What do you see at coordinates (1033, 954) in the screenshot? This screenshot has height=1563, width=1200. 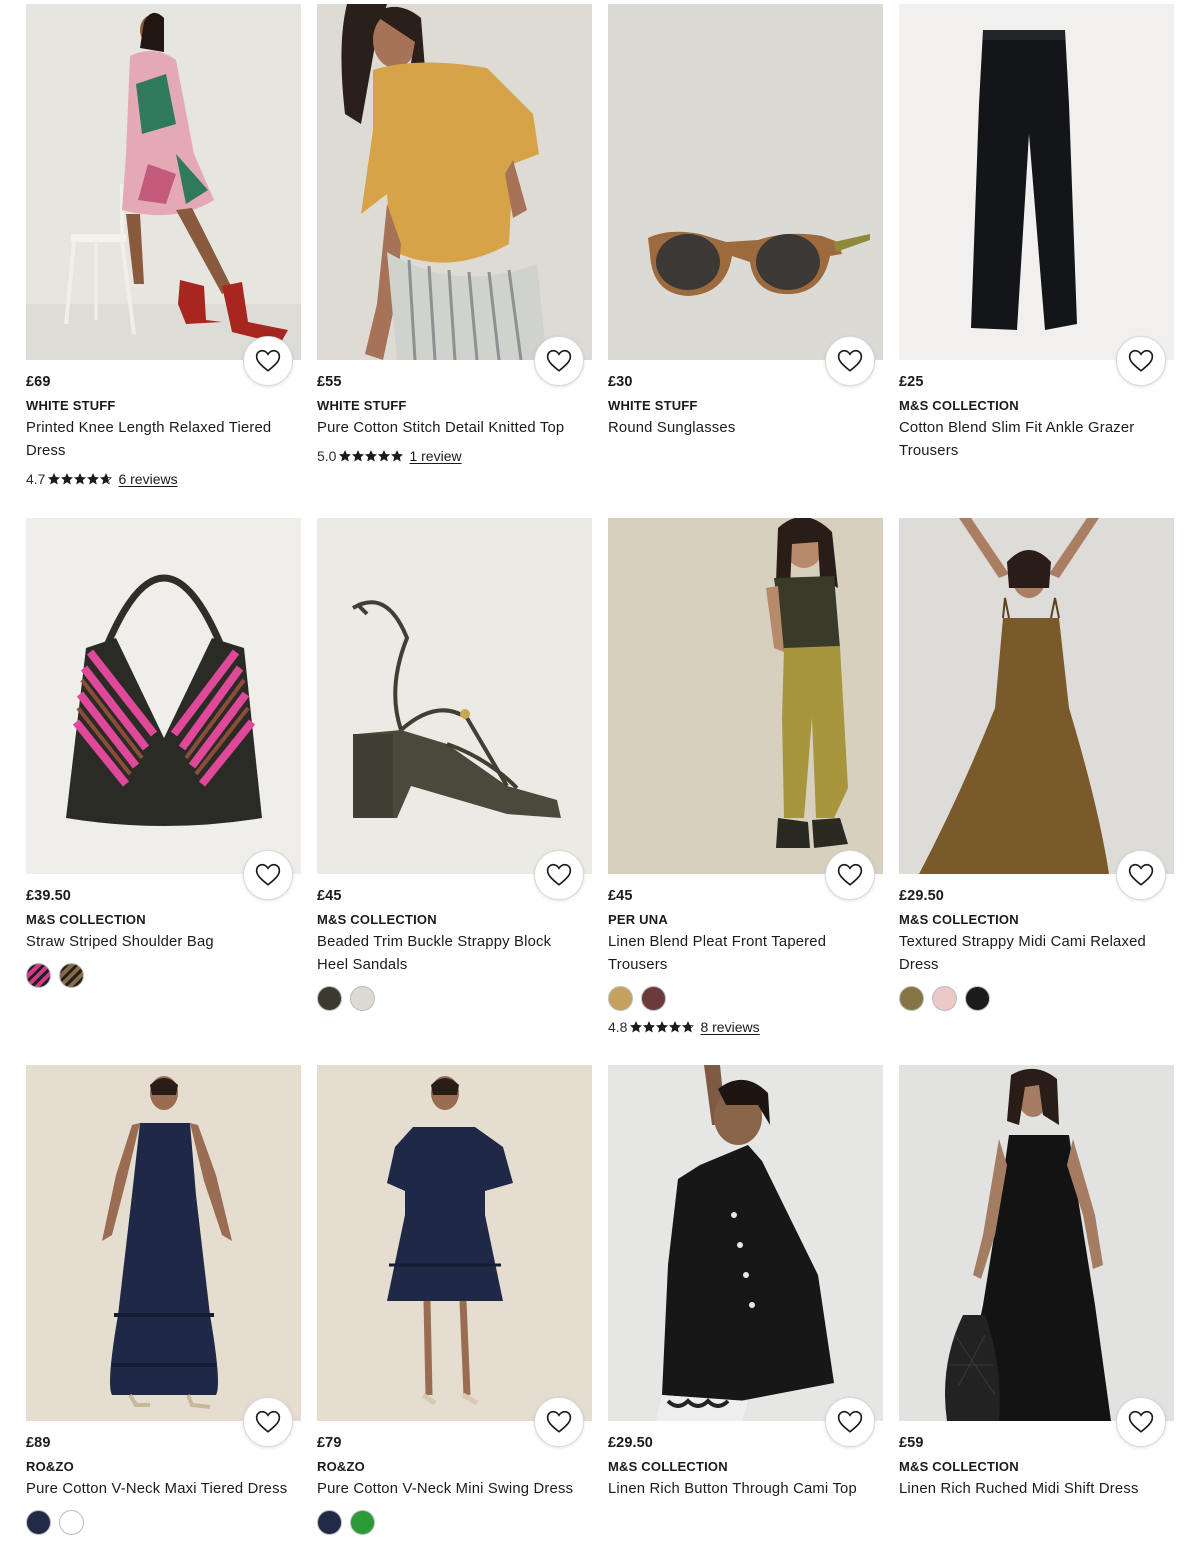 I see `product-name: Textured Strappy Midi Cami Relaxed Dress` at bounding box center [1033, 954].